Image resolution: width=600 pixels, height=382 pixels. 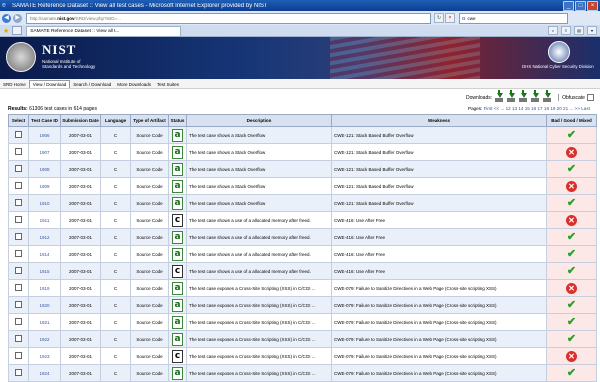 What do you see at coordinates (44, 288) in the screenshot?
I see `test-case-id-link: 1919` at bounding box center [44, 288].